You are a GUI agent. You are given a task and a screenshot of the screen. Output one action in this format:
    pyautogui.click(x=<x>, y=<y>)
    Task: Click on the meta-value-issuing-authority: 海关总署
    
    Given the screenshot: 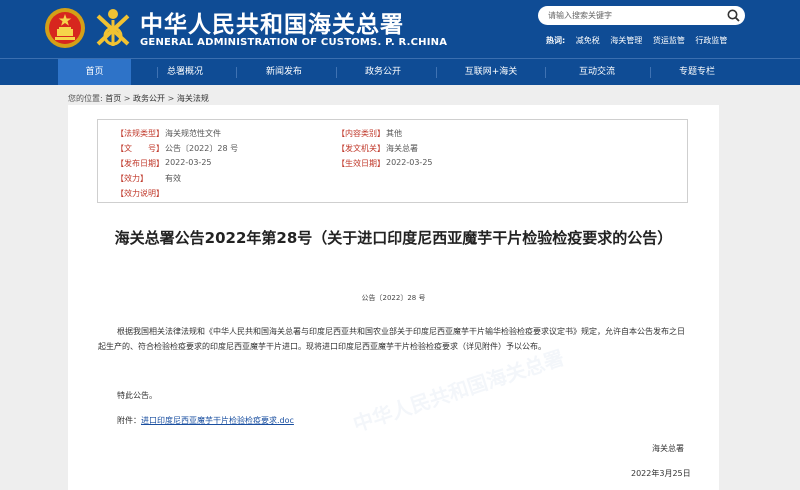 What is the action you would take?
    pyautogui.click(x=402, y=148)
    